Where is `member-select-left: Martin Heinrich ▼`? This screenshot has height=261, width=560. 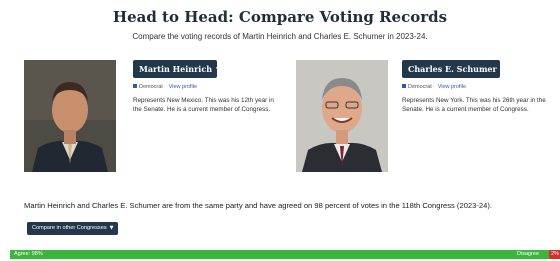
member-select-left: Martin Heinrich ▼ is located at coordinates (177, 69).